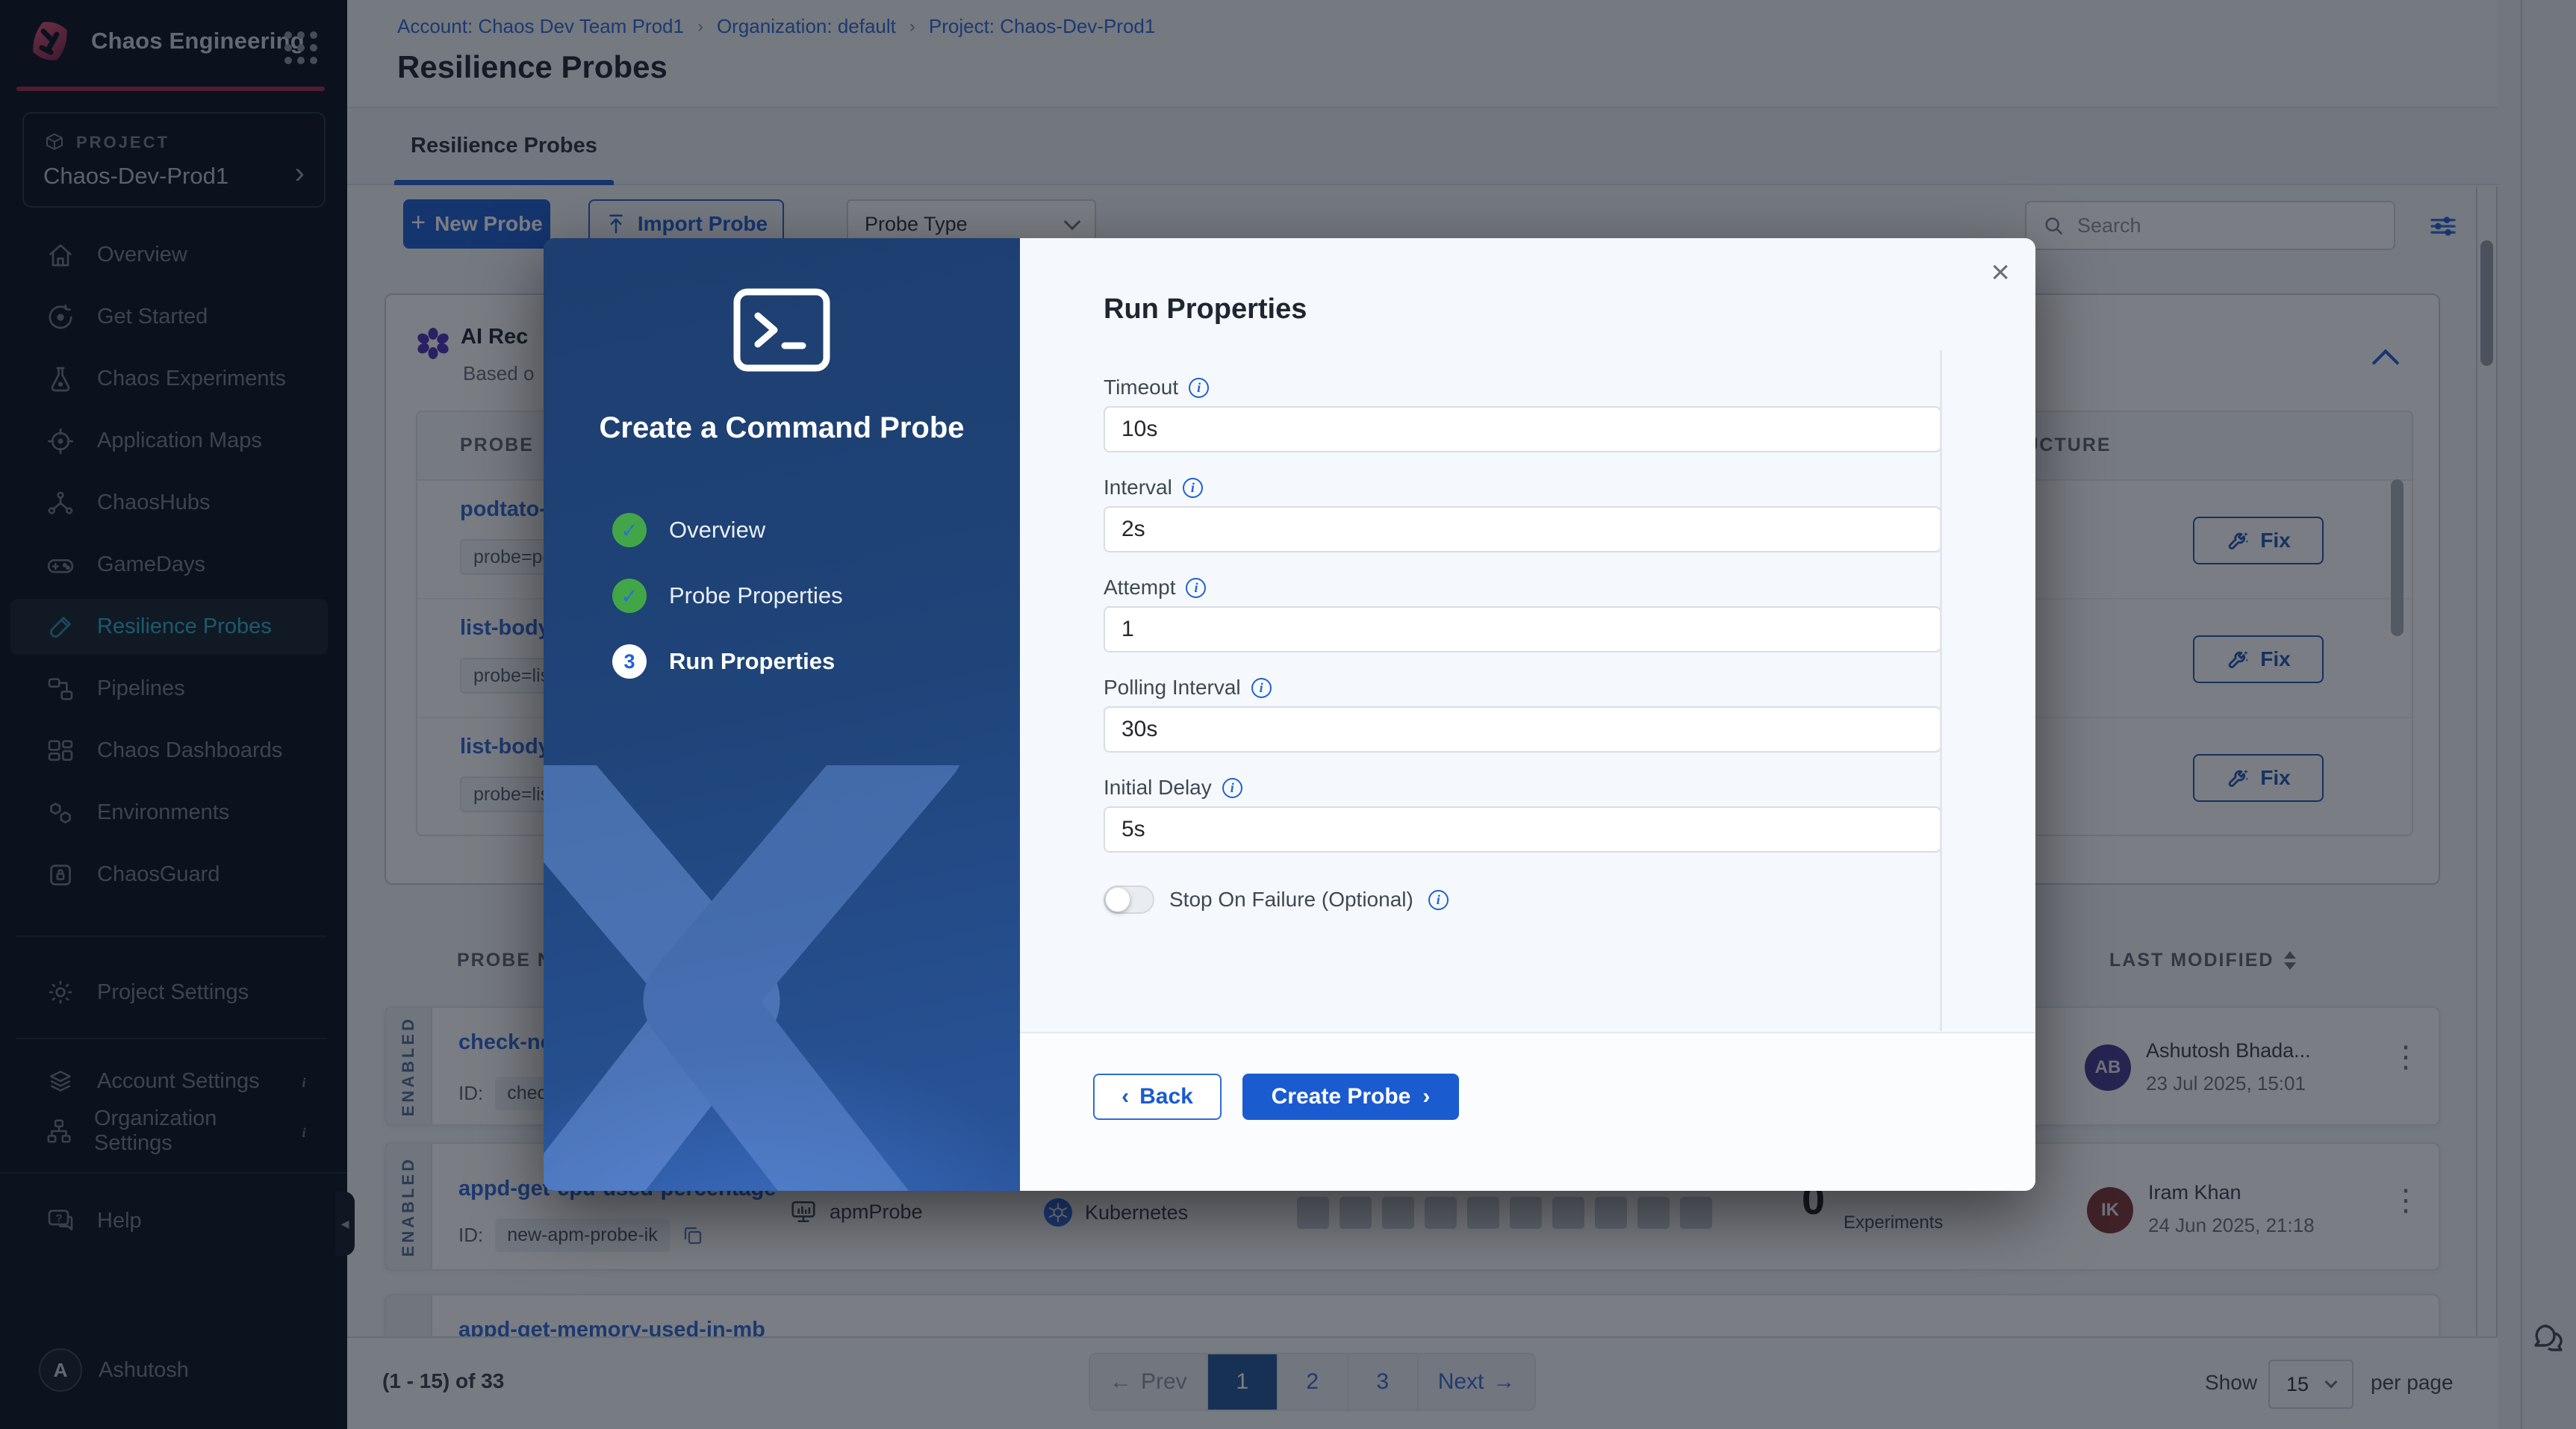  I want to click on form-field-interval: Interval i, so click(1522, 525).